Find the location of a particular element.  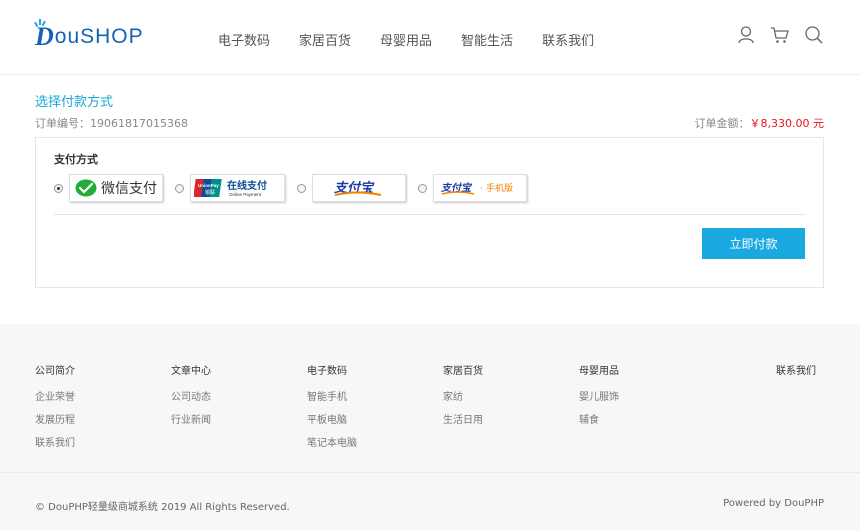

footer-col-title: 母婴用品 is located at coordinates (599, 371).